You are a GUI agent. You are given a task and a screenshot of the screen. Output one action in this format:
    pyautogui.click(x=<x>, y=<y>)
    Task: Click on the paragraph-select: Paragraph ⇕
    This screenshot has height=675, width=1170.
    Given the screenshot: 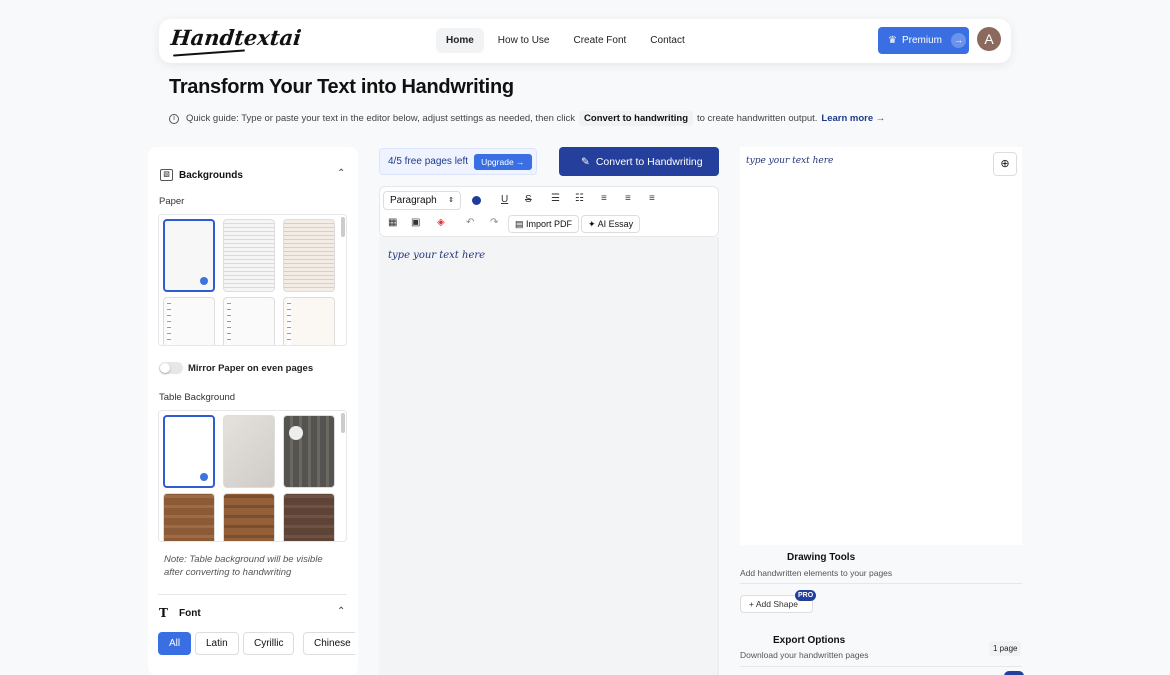 What is the action you would take?
    pyautogui.click(x=422, y=200)
    